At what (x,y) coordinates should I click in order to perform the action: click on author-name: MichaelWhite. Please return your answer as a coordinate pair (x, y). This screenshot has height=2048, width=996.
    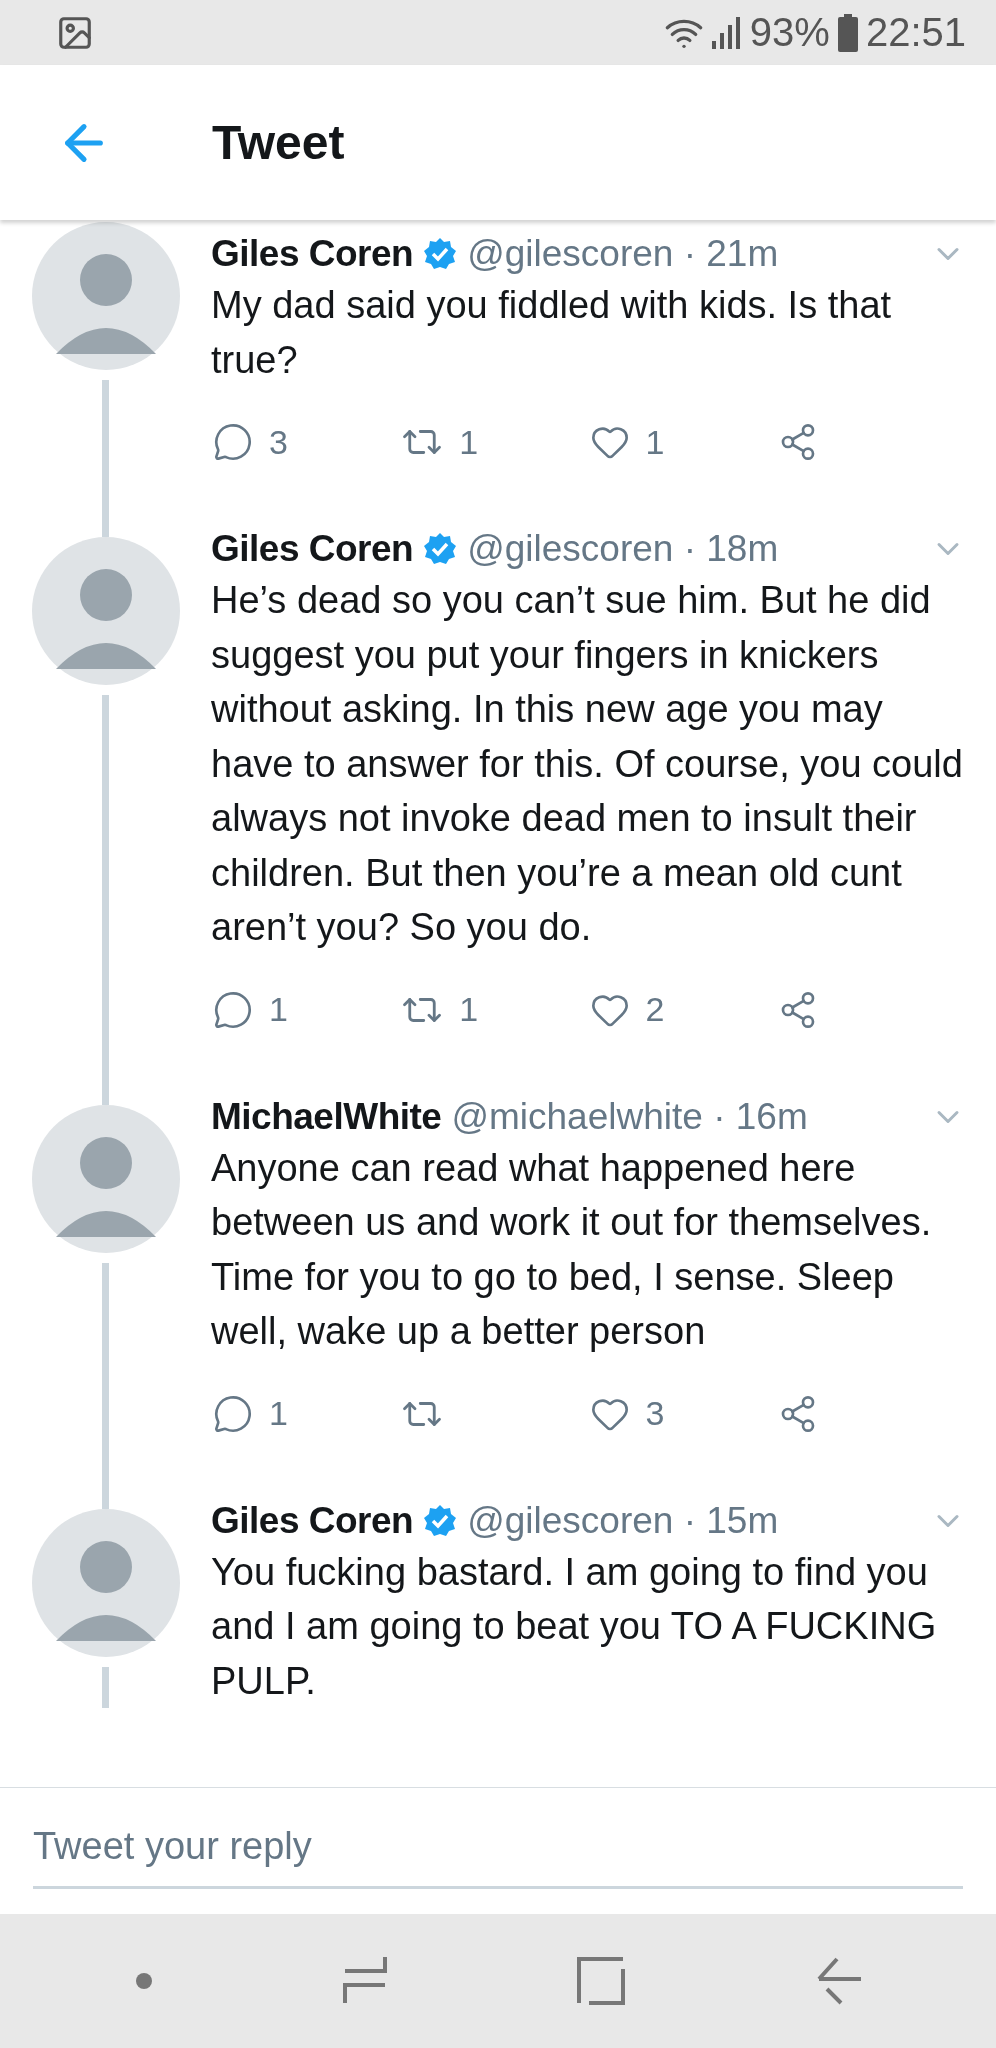
    Looking at the image, I should click on (326, 1116).